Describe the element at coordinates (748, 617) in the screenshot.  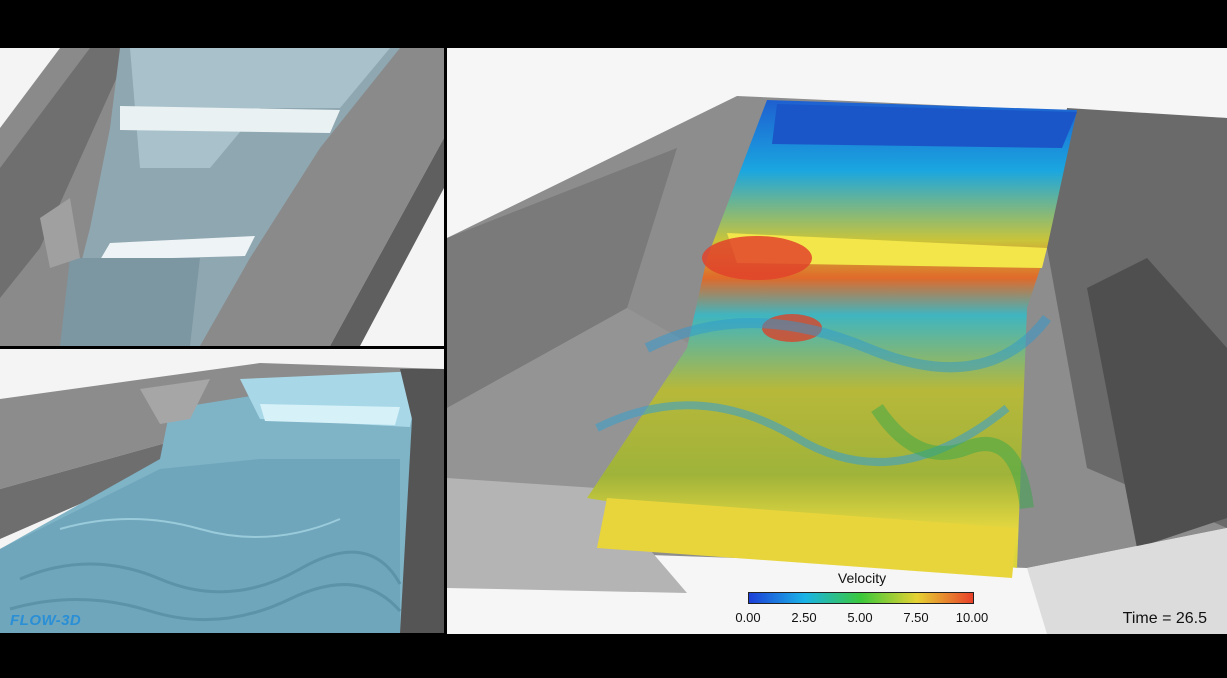
I see `legend-tick: 0.00` at that location.